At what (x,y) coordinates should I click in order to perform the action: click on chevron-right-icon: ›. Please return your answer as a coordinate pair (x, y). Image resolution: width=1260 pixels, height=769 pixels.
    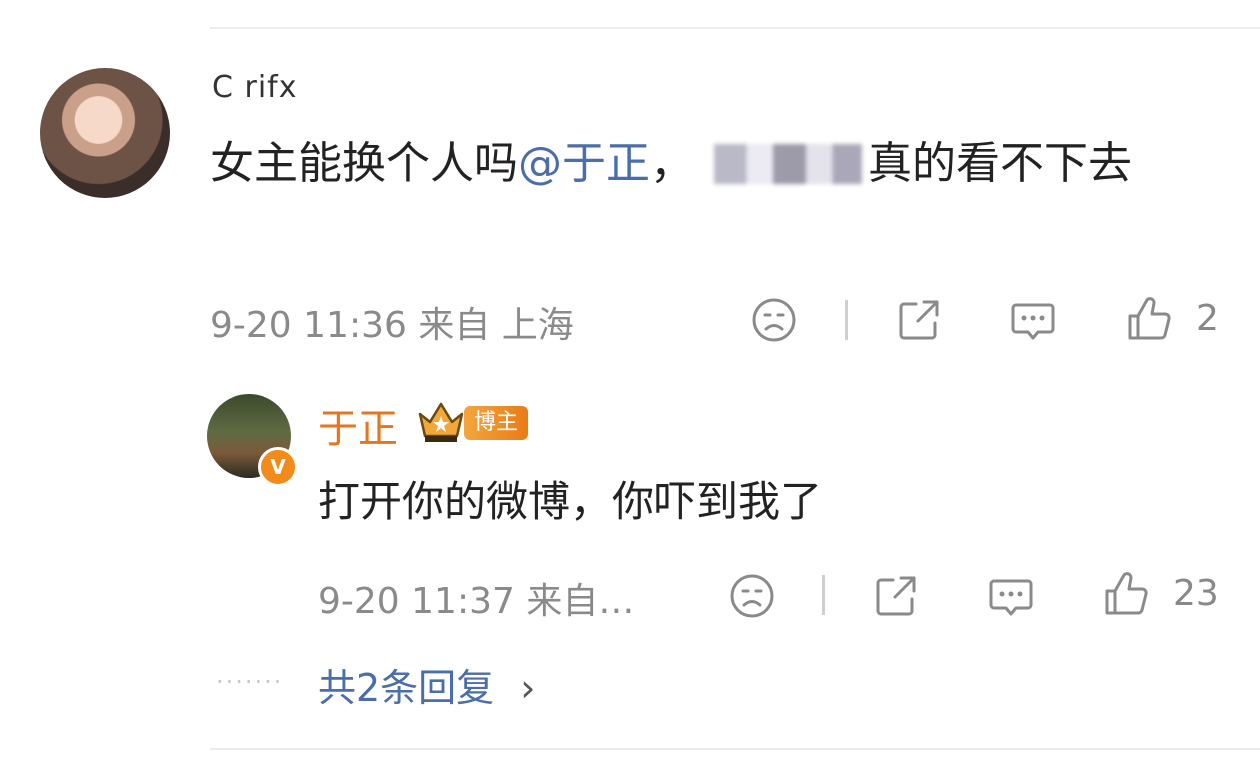
    Looking at the image, I should click on (528, 688).